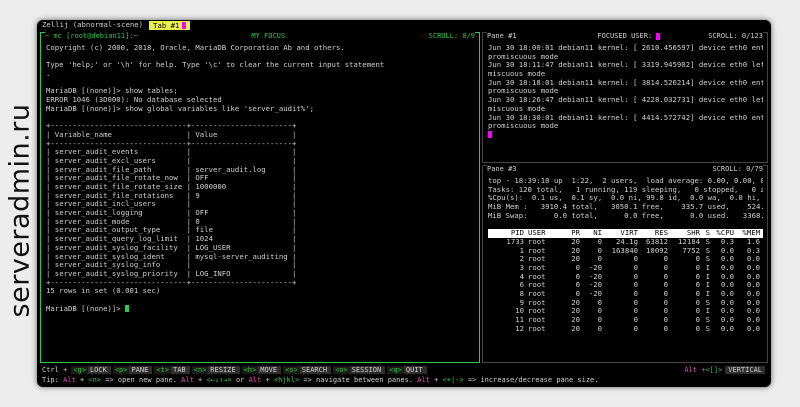 The height and width of the screenshot is (407, 800). I want to click on tip-text: => navigate between panes., so click(358, 380).